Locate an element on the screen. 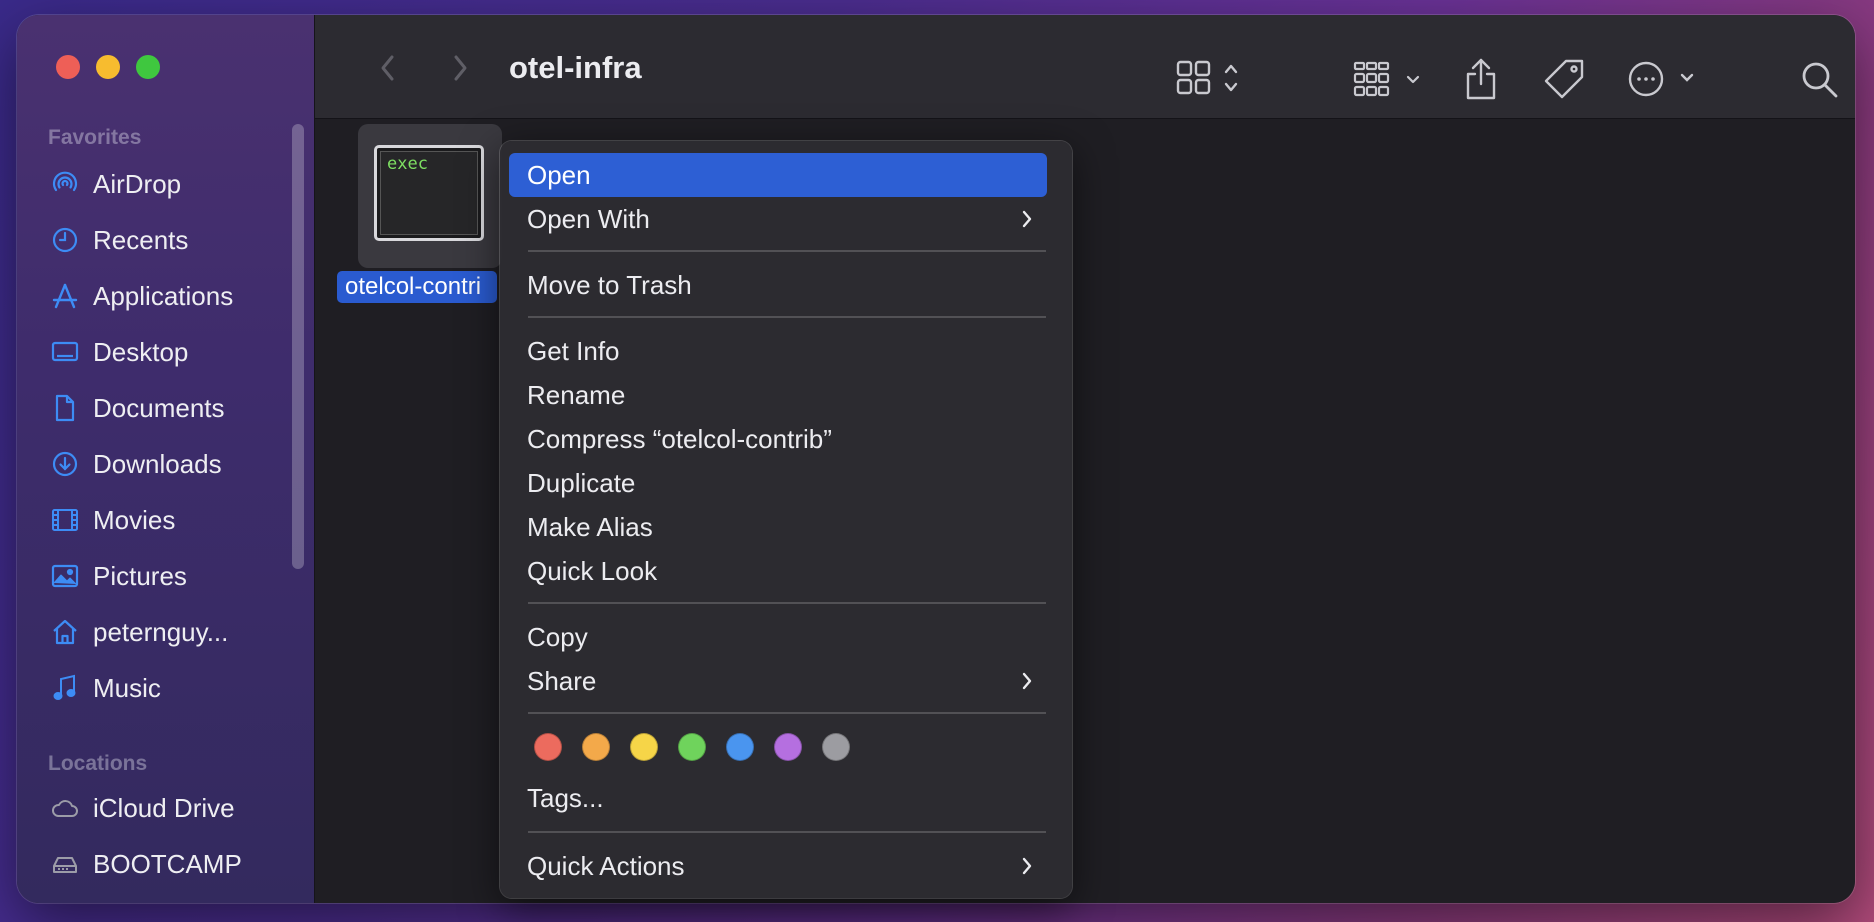 This screenshot has height=922, width=1874. menu-item-copy: Copy is located at coordinates (778, 637).